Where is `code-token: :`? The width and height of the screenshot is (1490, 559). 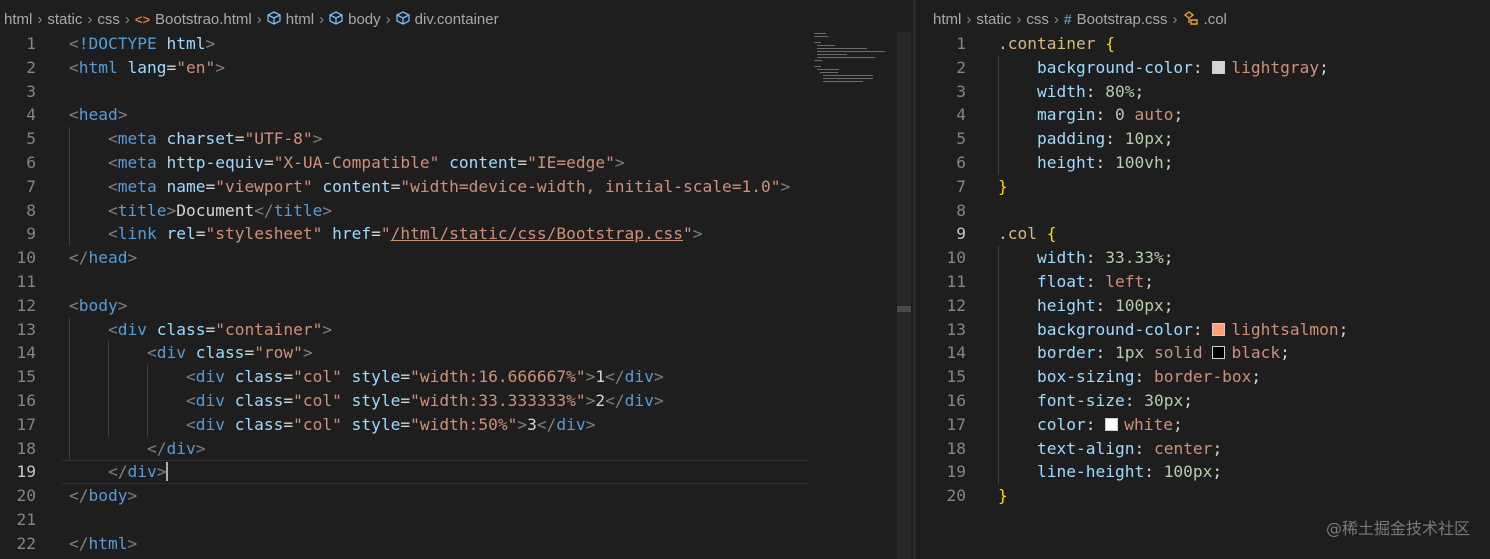
code-token: : is located at coordinates (1095, 258).